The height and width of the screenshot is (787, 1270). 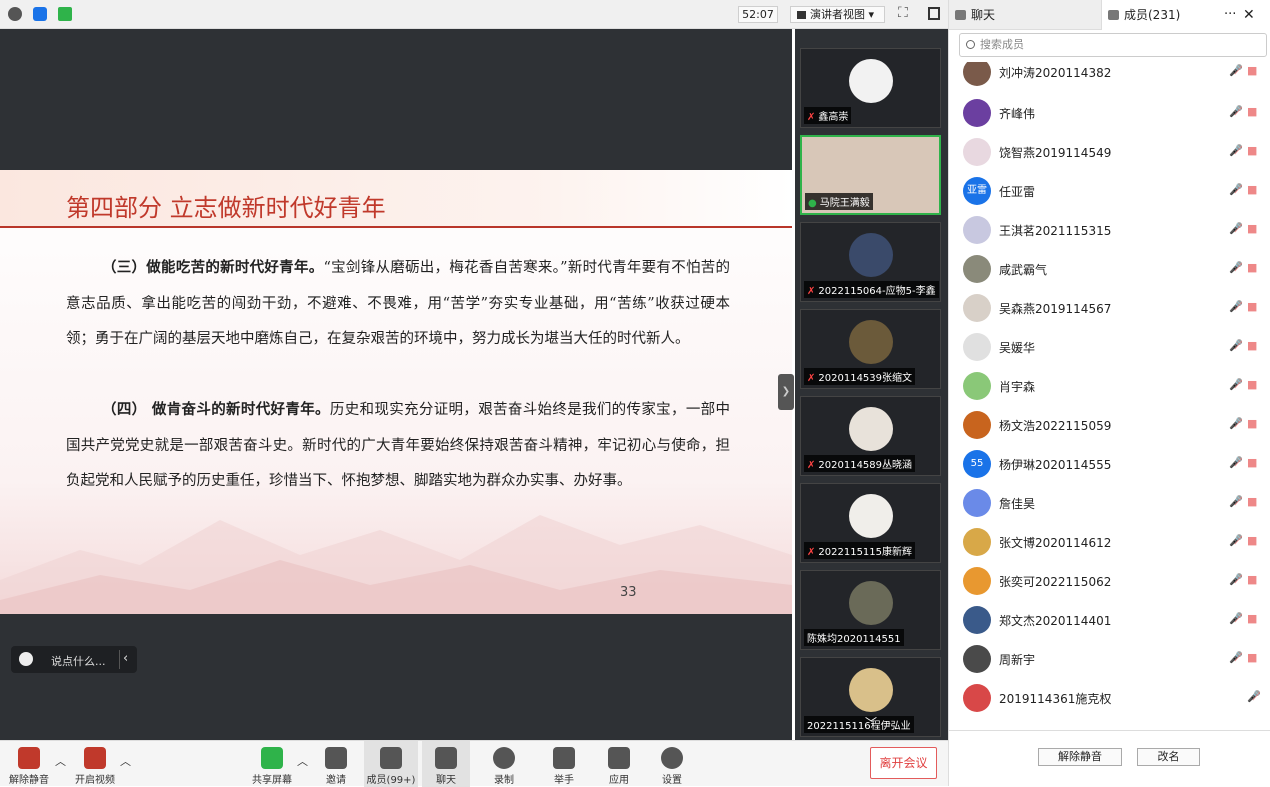 What do you see at coordinates (29, 764) in the screenshot?
I see `unmute-button: 解除静音` at bounding box center [29, 764].